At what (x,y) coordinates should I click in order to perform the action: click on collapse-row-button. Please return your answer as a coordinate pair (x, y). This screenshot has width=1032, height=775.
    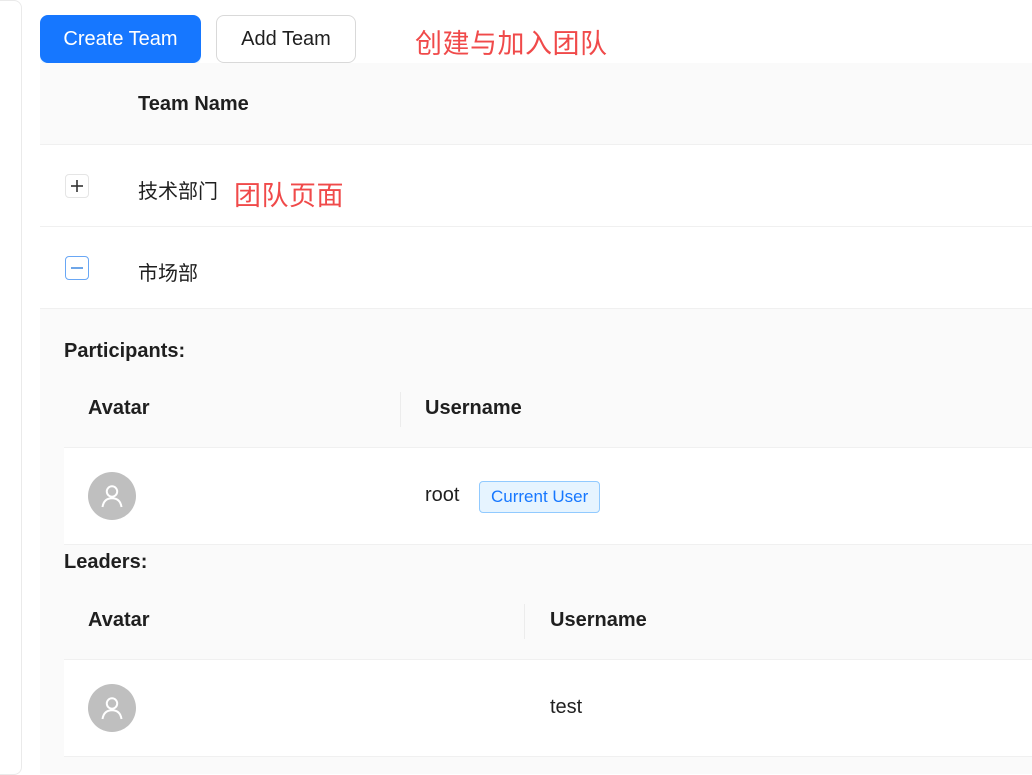
    Looking at the image, I should click on (77, 268).